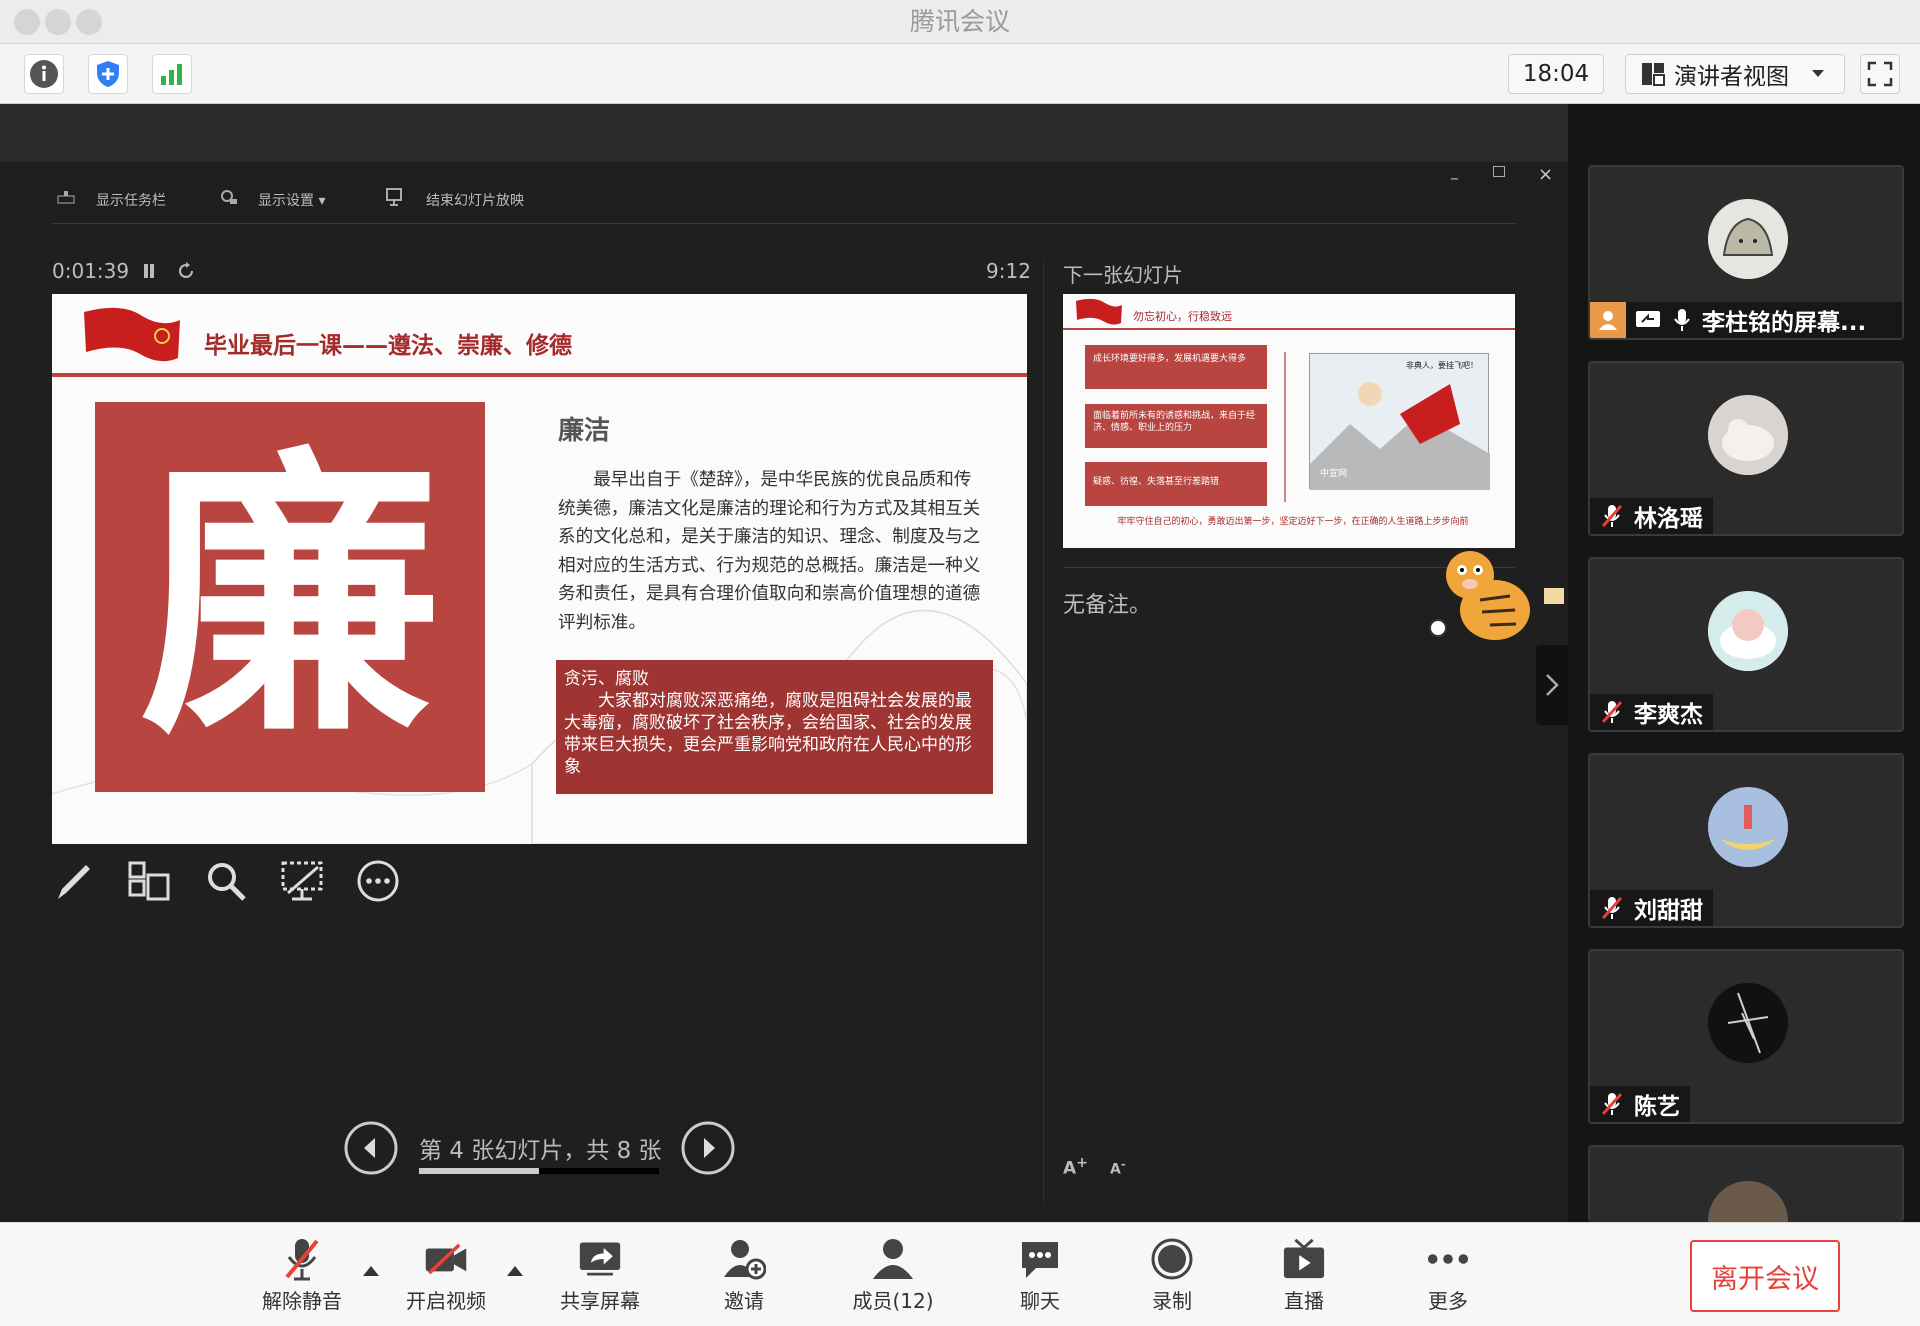 The width and height of the screenshot is (1920, 1326). What do you see at coordinates (1008, 271) in the screenshot?
I see `current-time: 9:12` at bounding box center [1008, 271].